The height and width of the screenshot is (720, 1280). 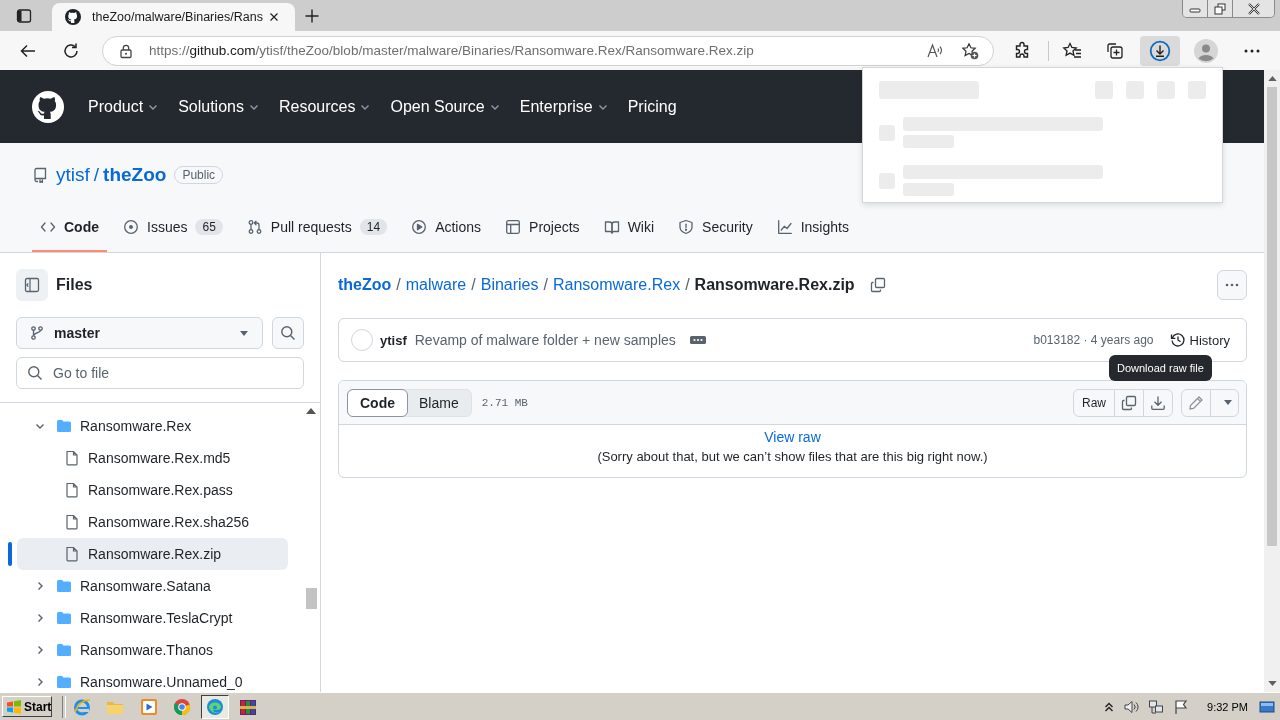 What do you see at coordinates (152, 650) in the screenshot?
I see `tree-item: Ransomware.Thanos` at bounding box center [152, 650].